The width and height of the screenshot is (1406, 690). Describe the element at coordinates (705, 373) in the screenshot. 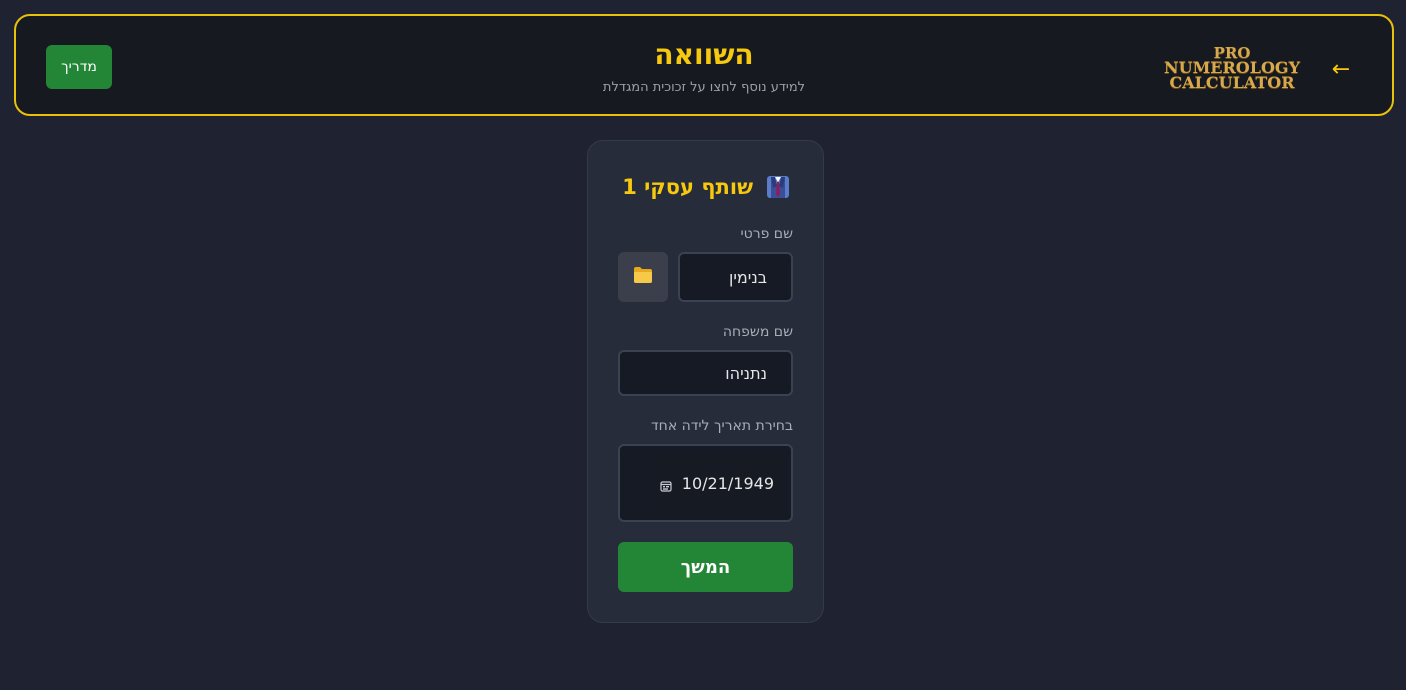

I see `last-name-input: נתניהו` at that location.